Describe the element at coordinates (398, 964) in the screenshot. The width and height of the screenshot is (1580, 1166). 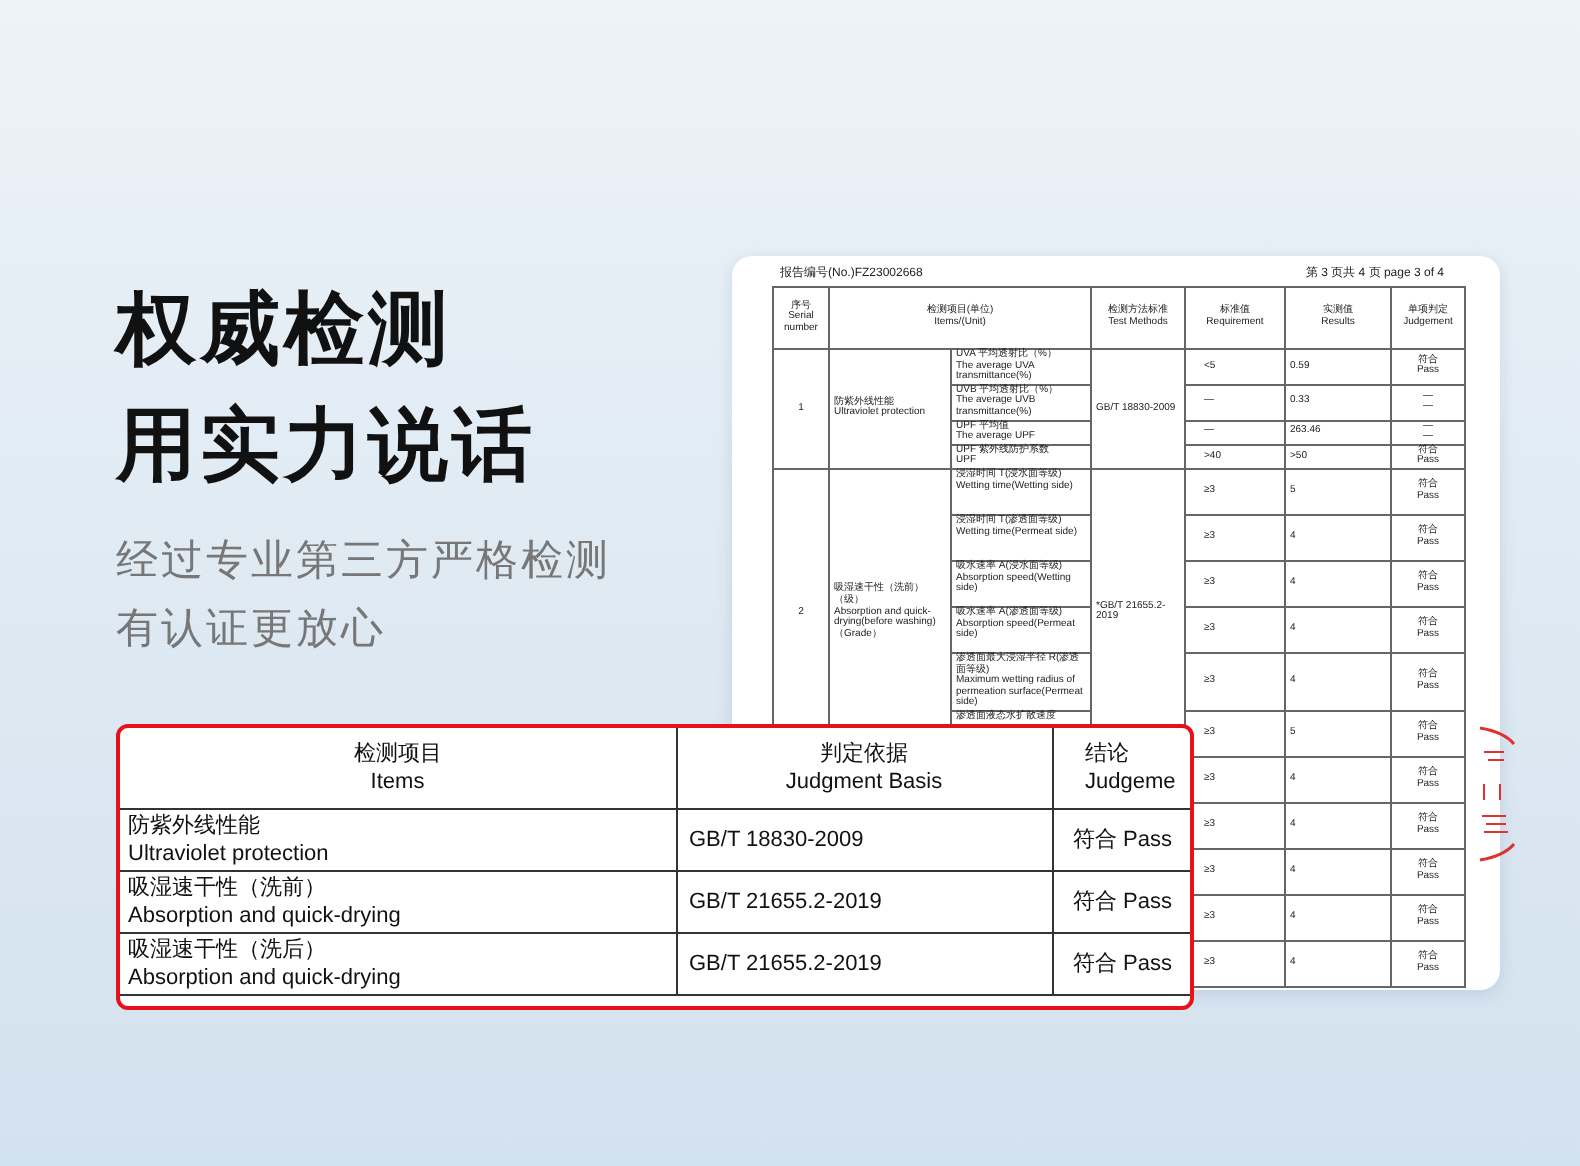
I see `item-cell: 吸湿速干性（洗后） Absorption and quick-drying` at that location.